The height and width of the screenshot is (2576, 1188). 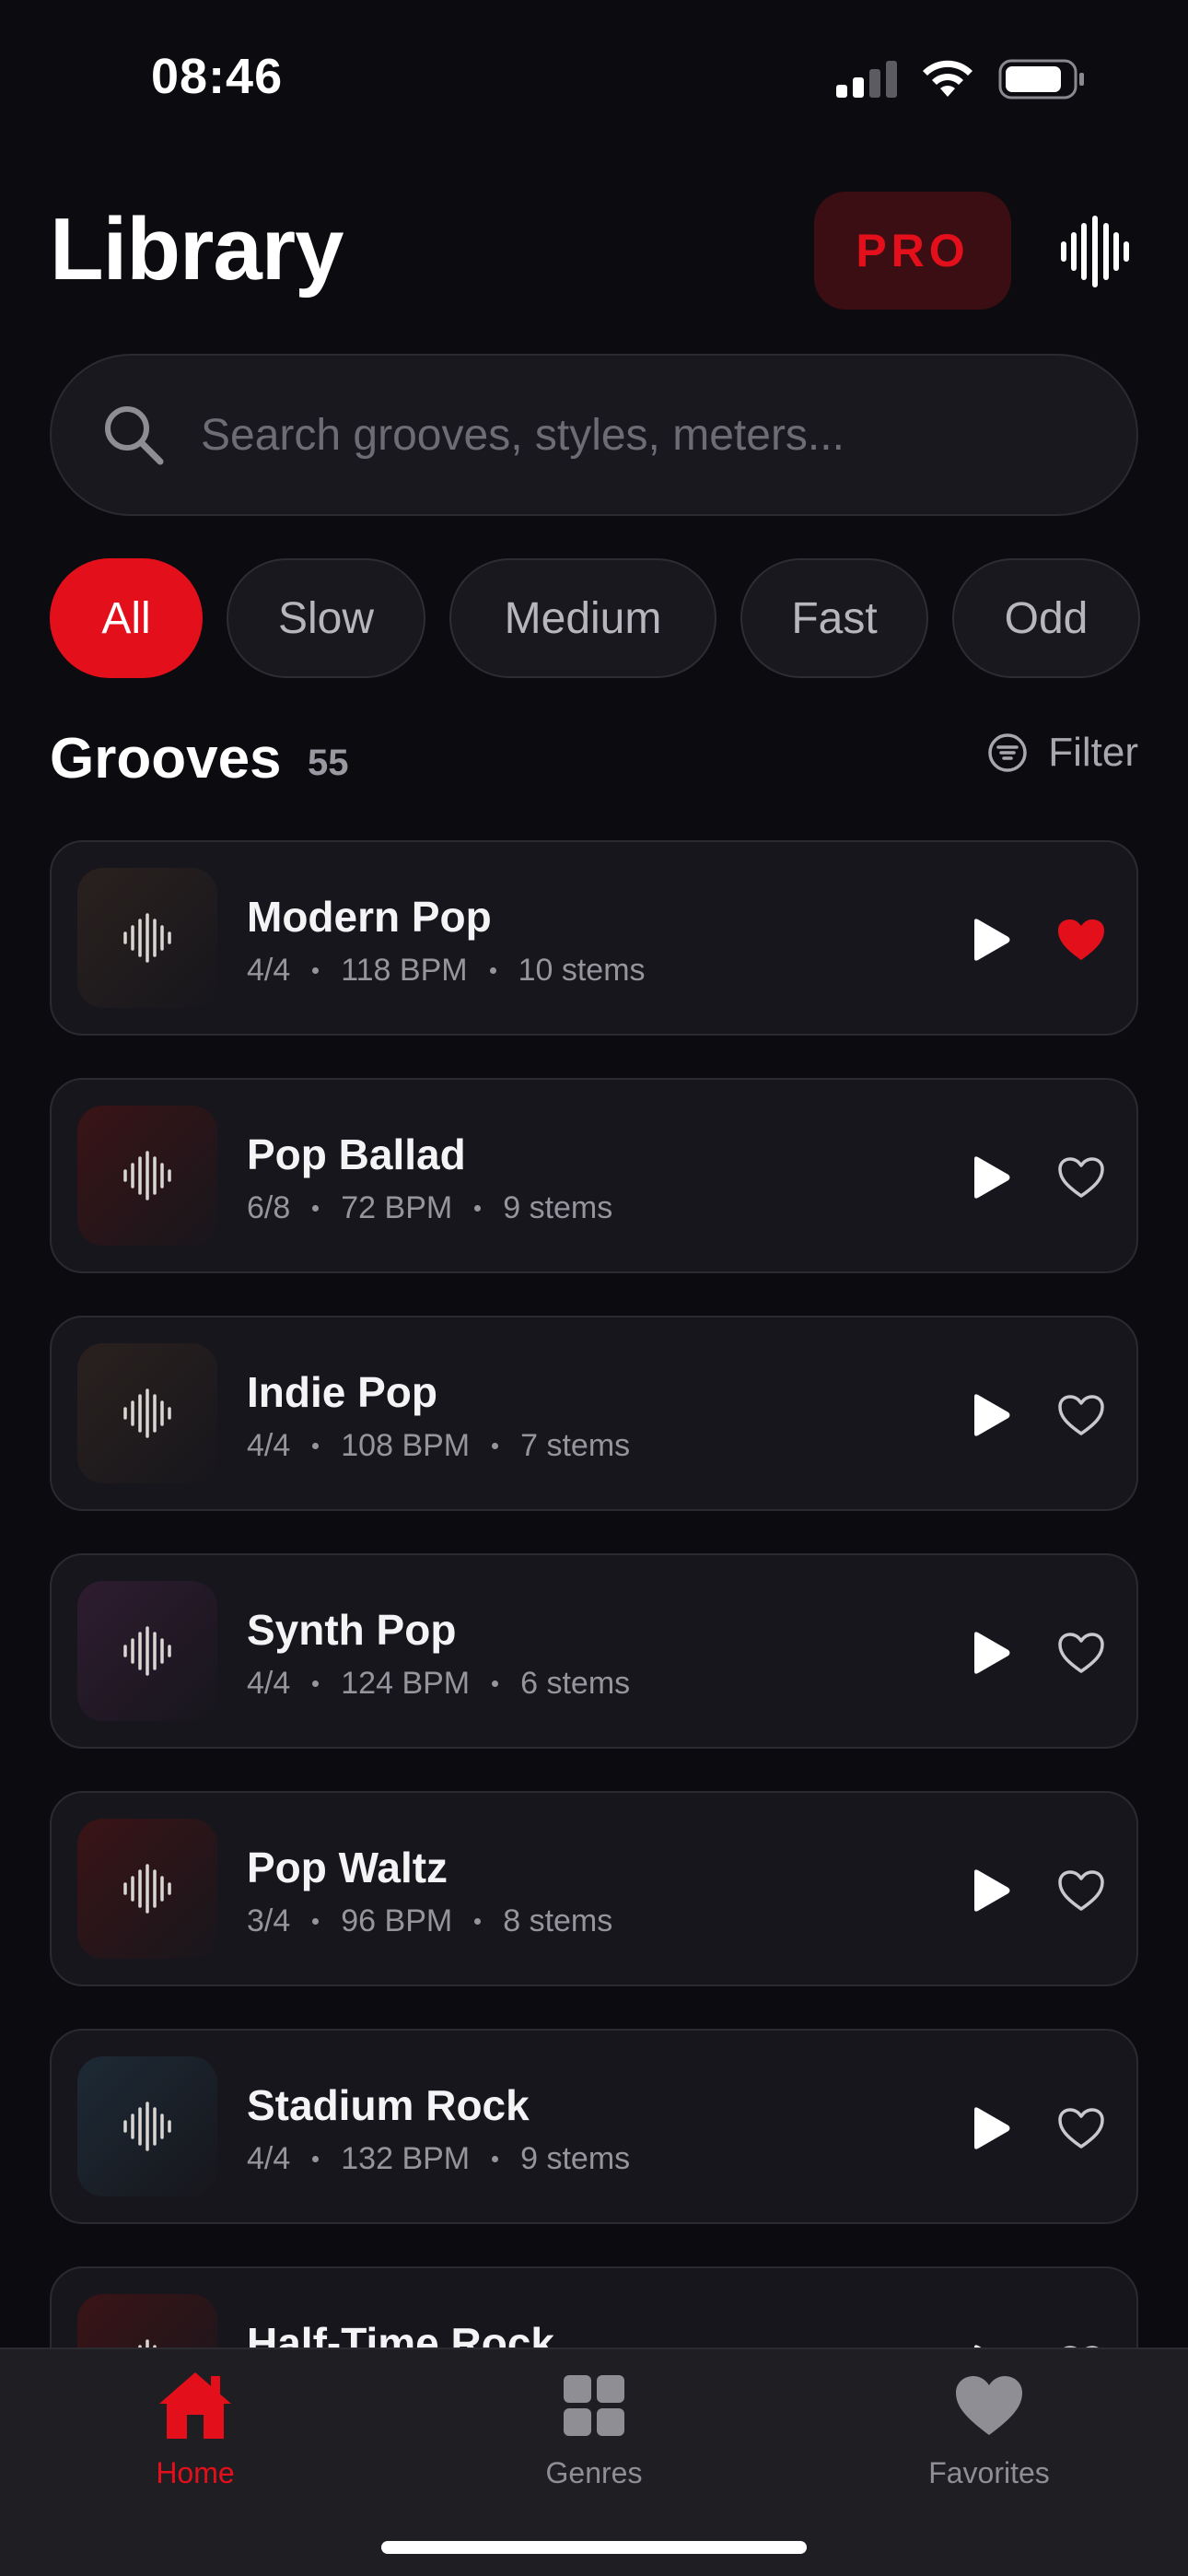 I want to click on wifi-icon, so click(x=948, y=78).